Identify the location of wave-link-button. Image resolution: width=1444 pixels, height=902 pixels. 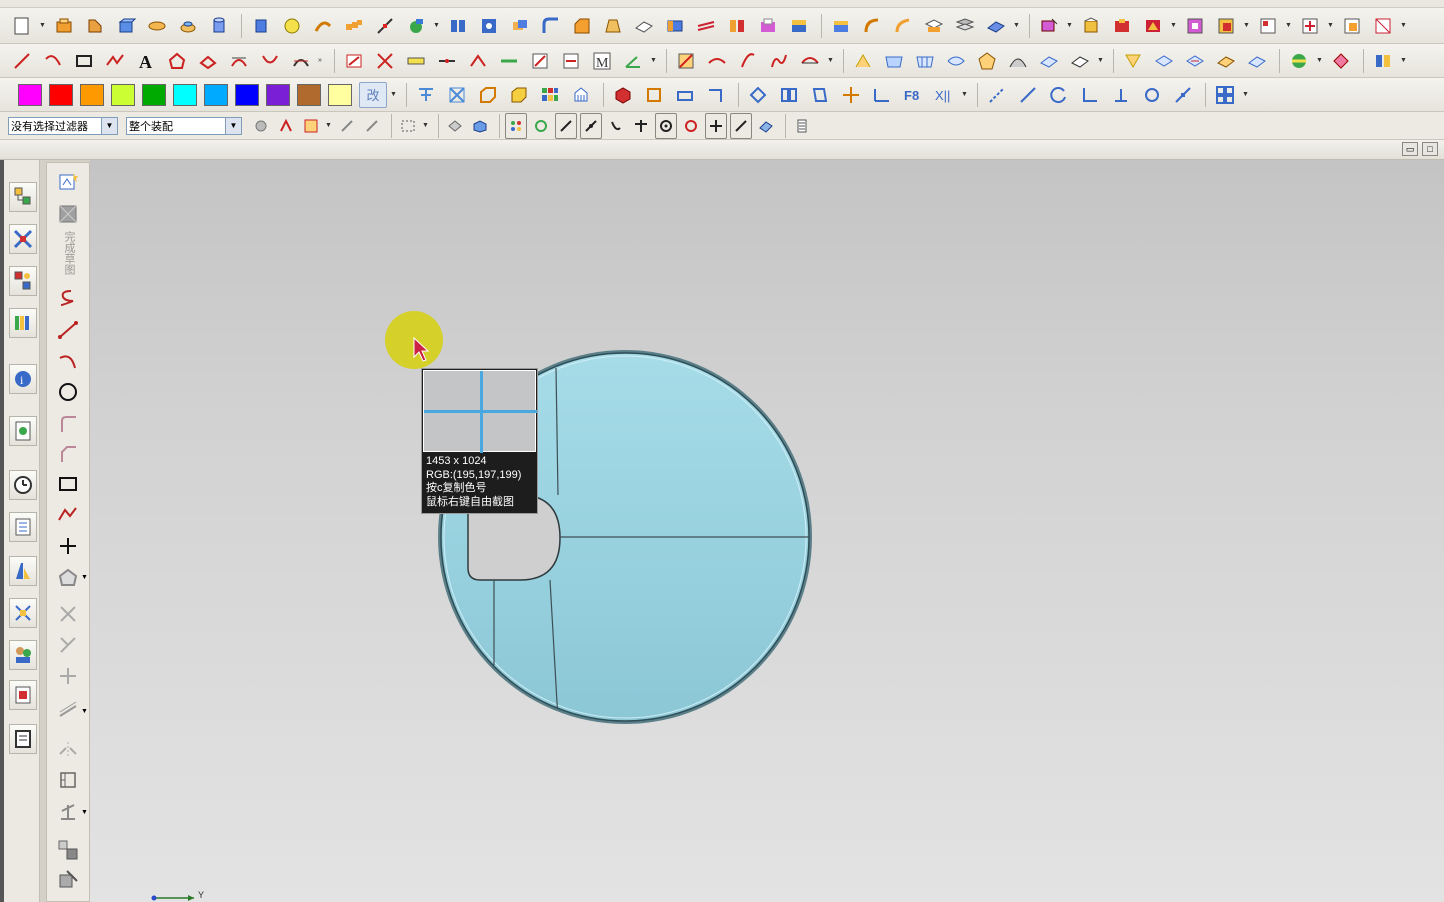
(1310, 26).